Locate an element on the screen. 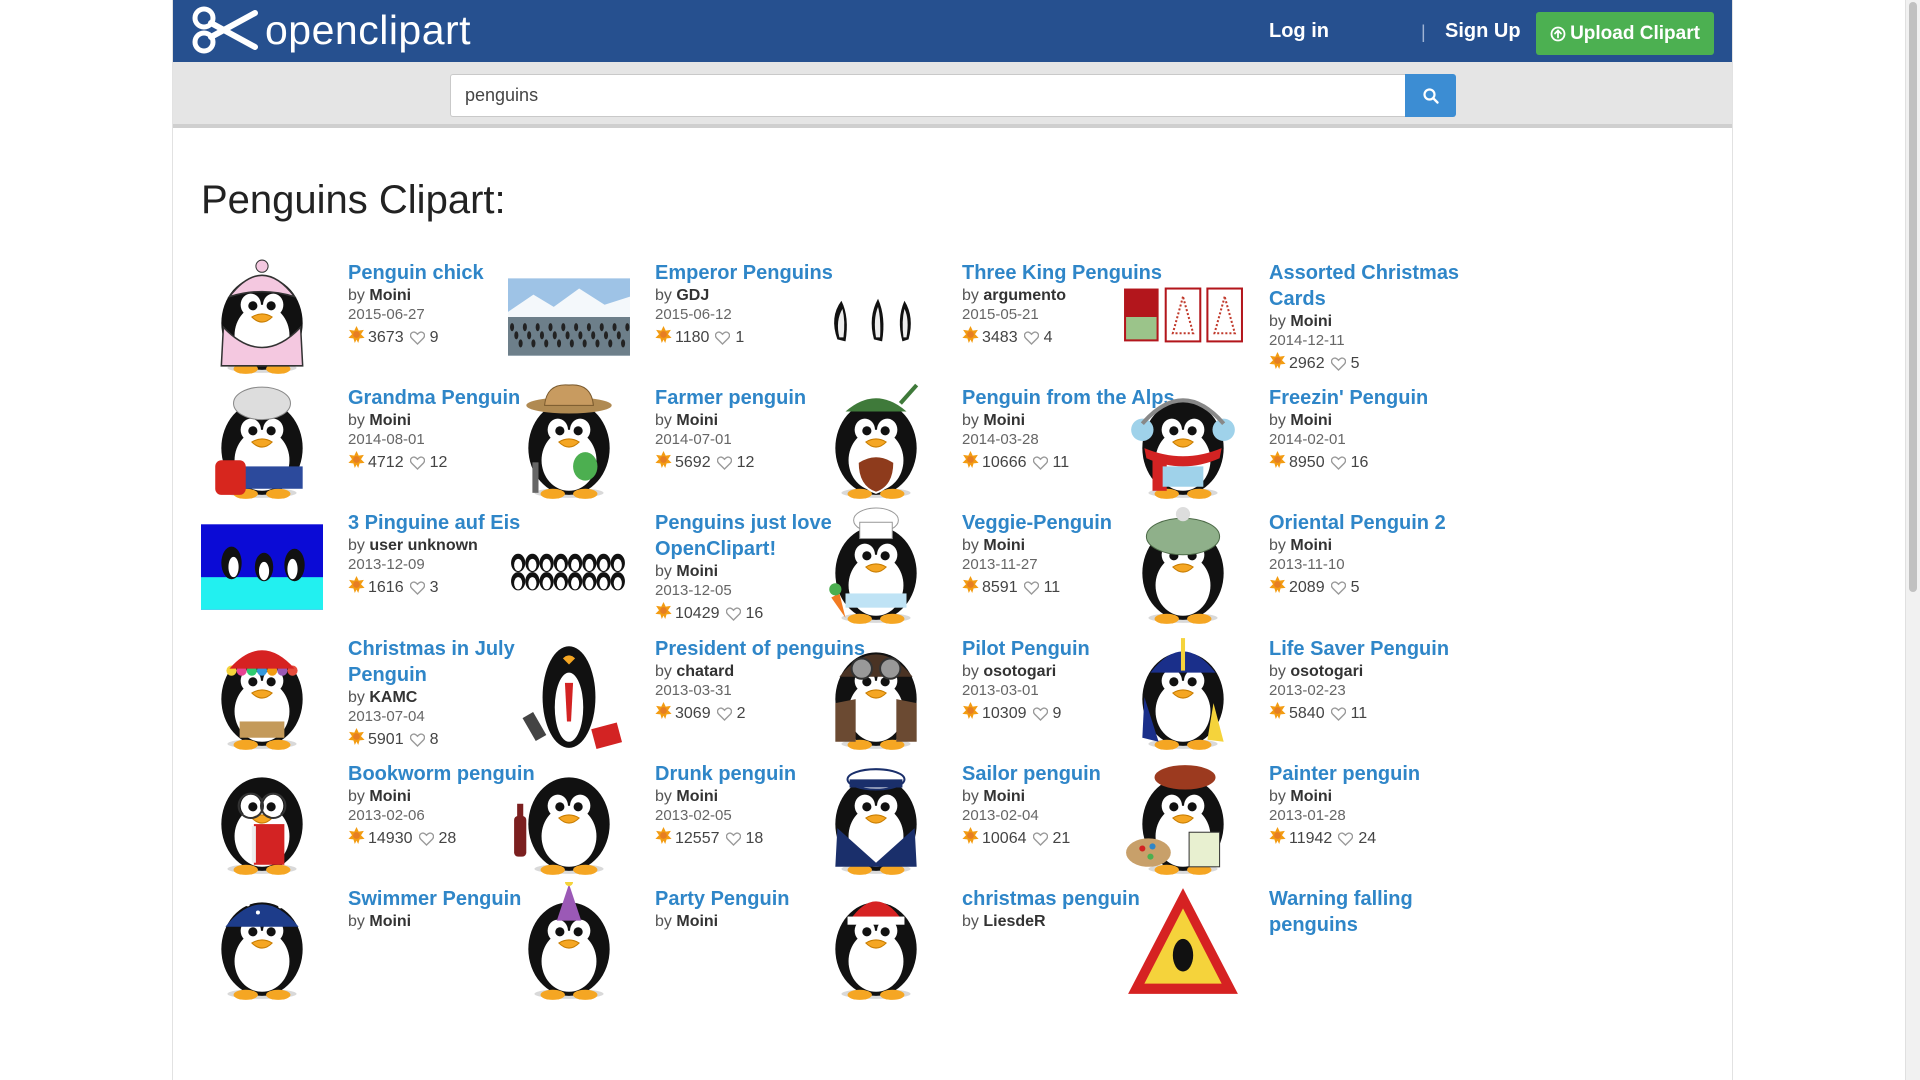  download-count: 5840 is located at coordinates (1307, 713).